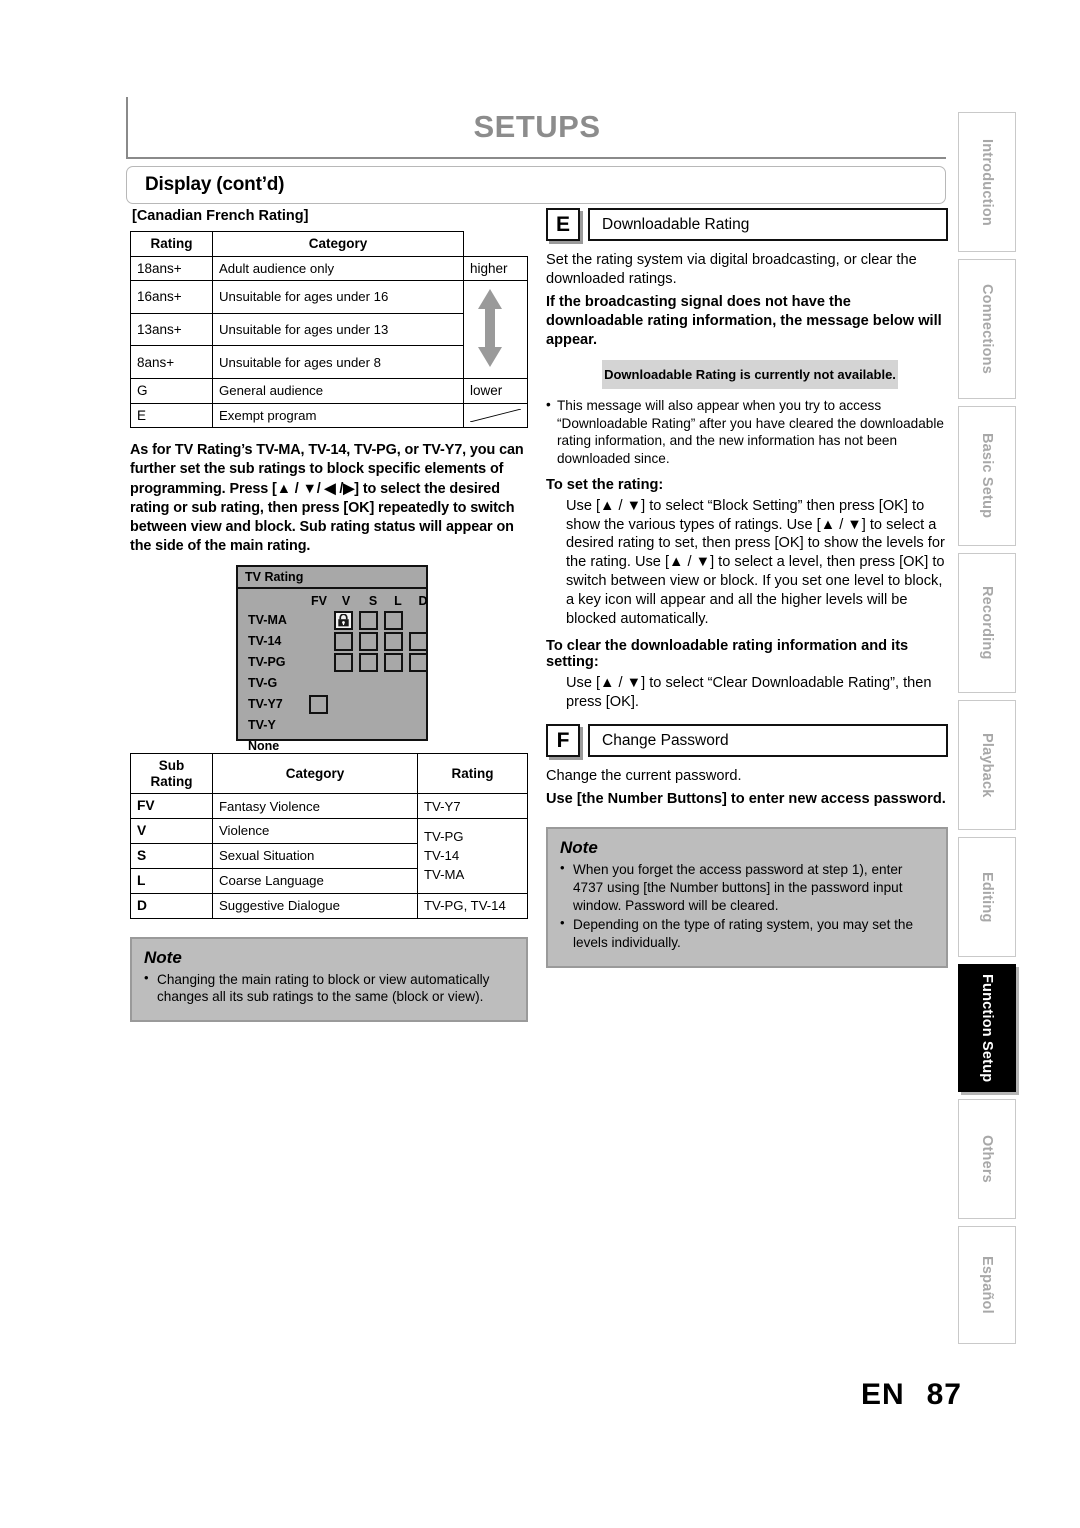  I want to click on arrow-label-higher: higher, so click(495, 268).